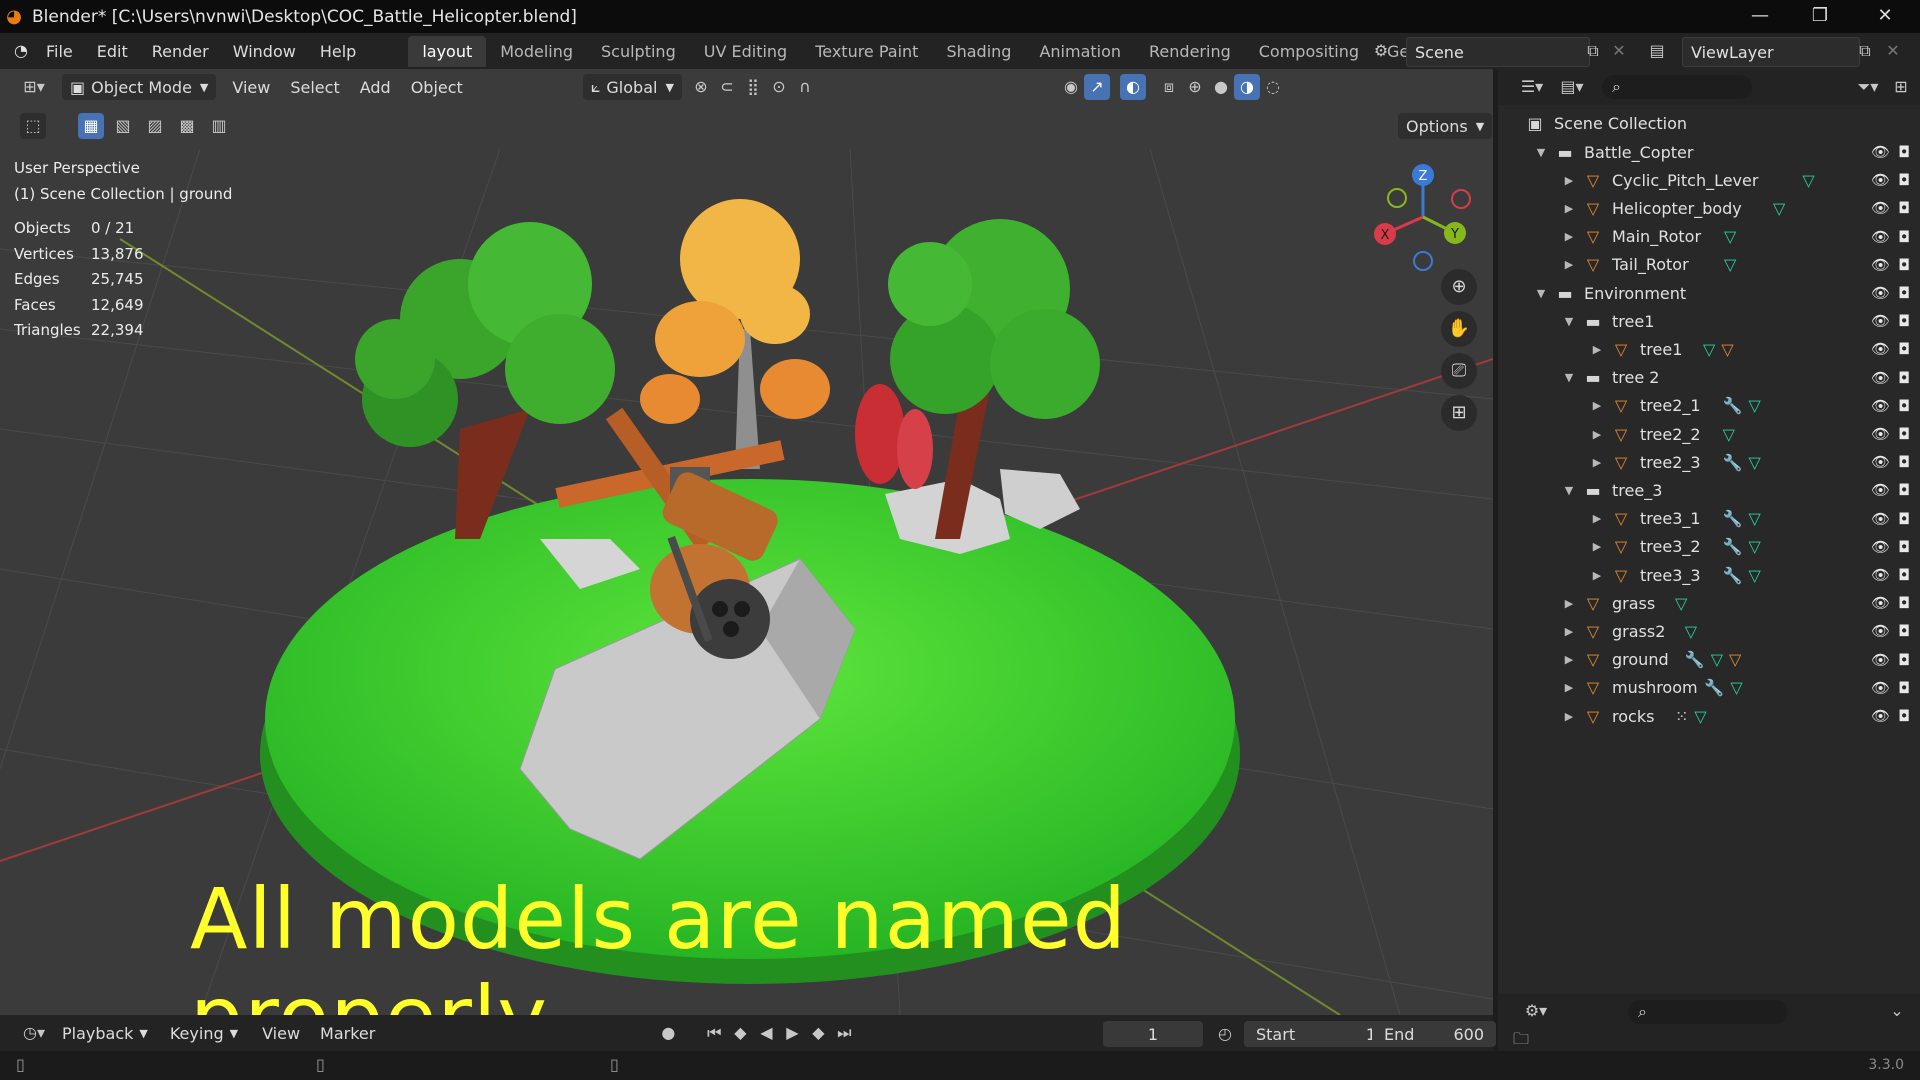 This screenshot has height=1080, width=1920. Describe the element at coordinates (314, 87) in the screenshot. I see `viewport-menu-select: Select` at that location.